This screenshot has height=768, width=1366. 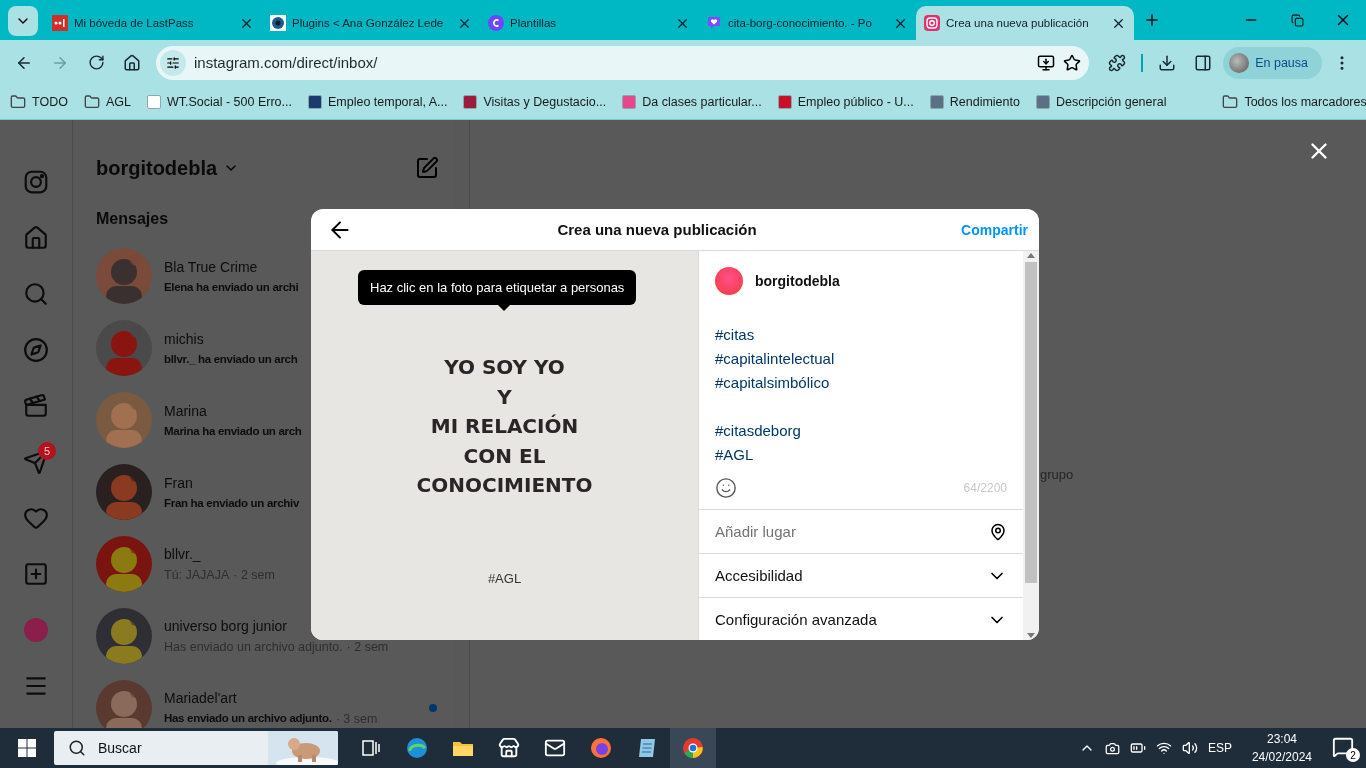 I want to click on notepad-icon, so click(x=647, y=748).